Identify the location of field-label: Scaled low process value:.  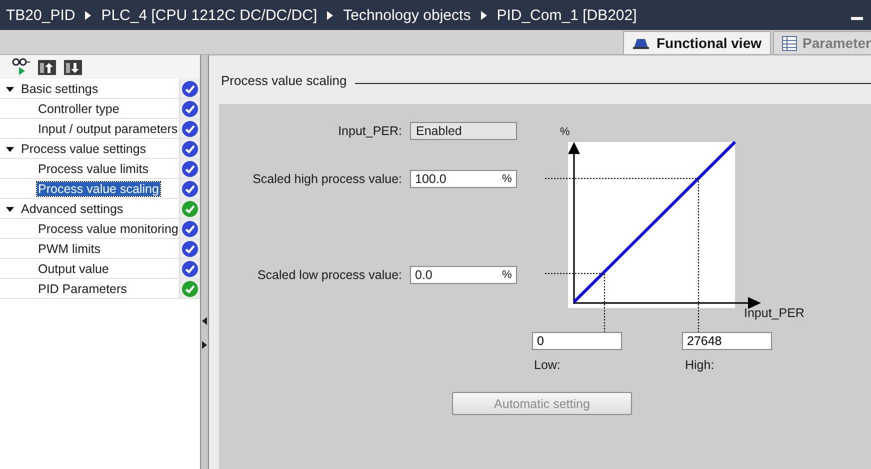
(329, 275).